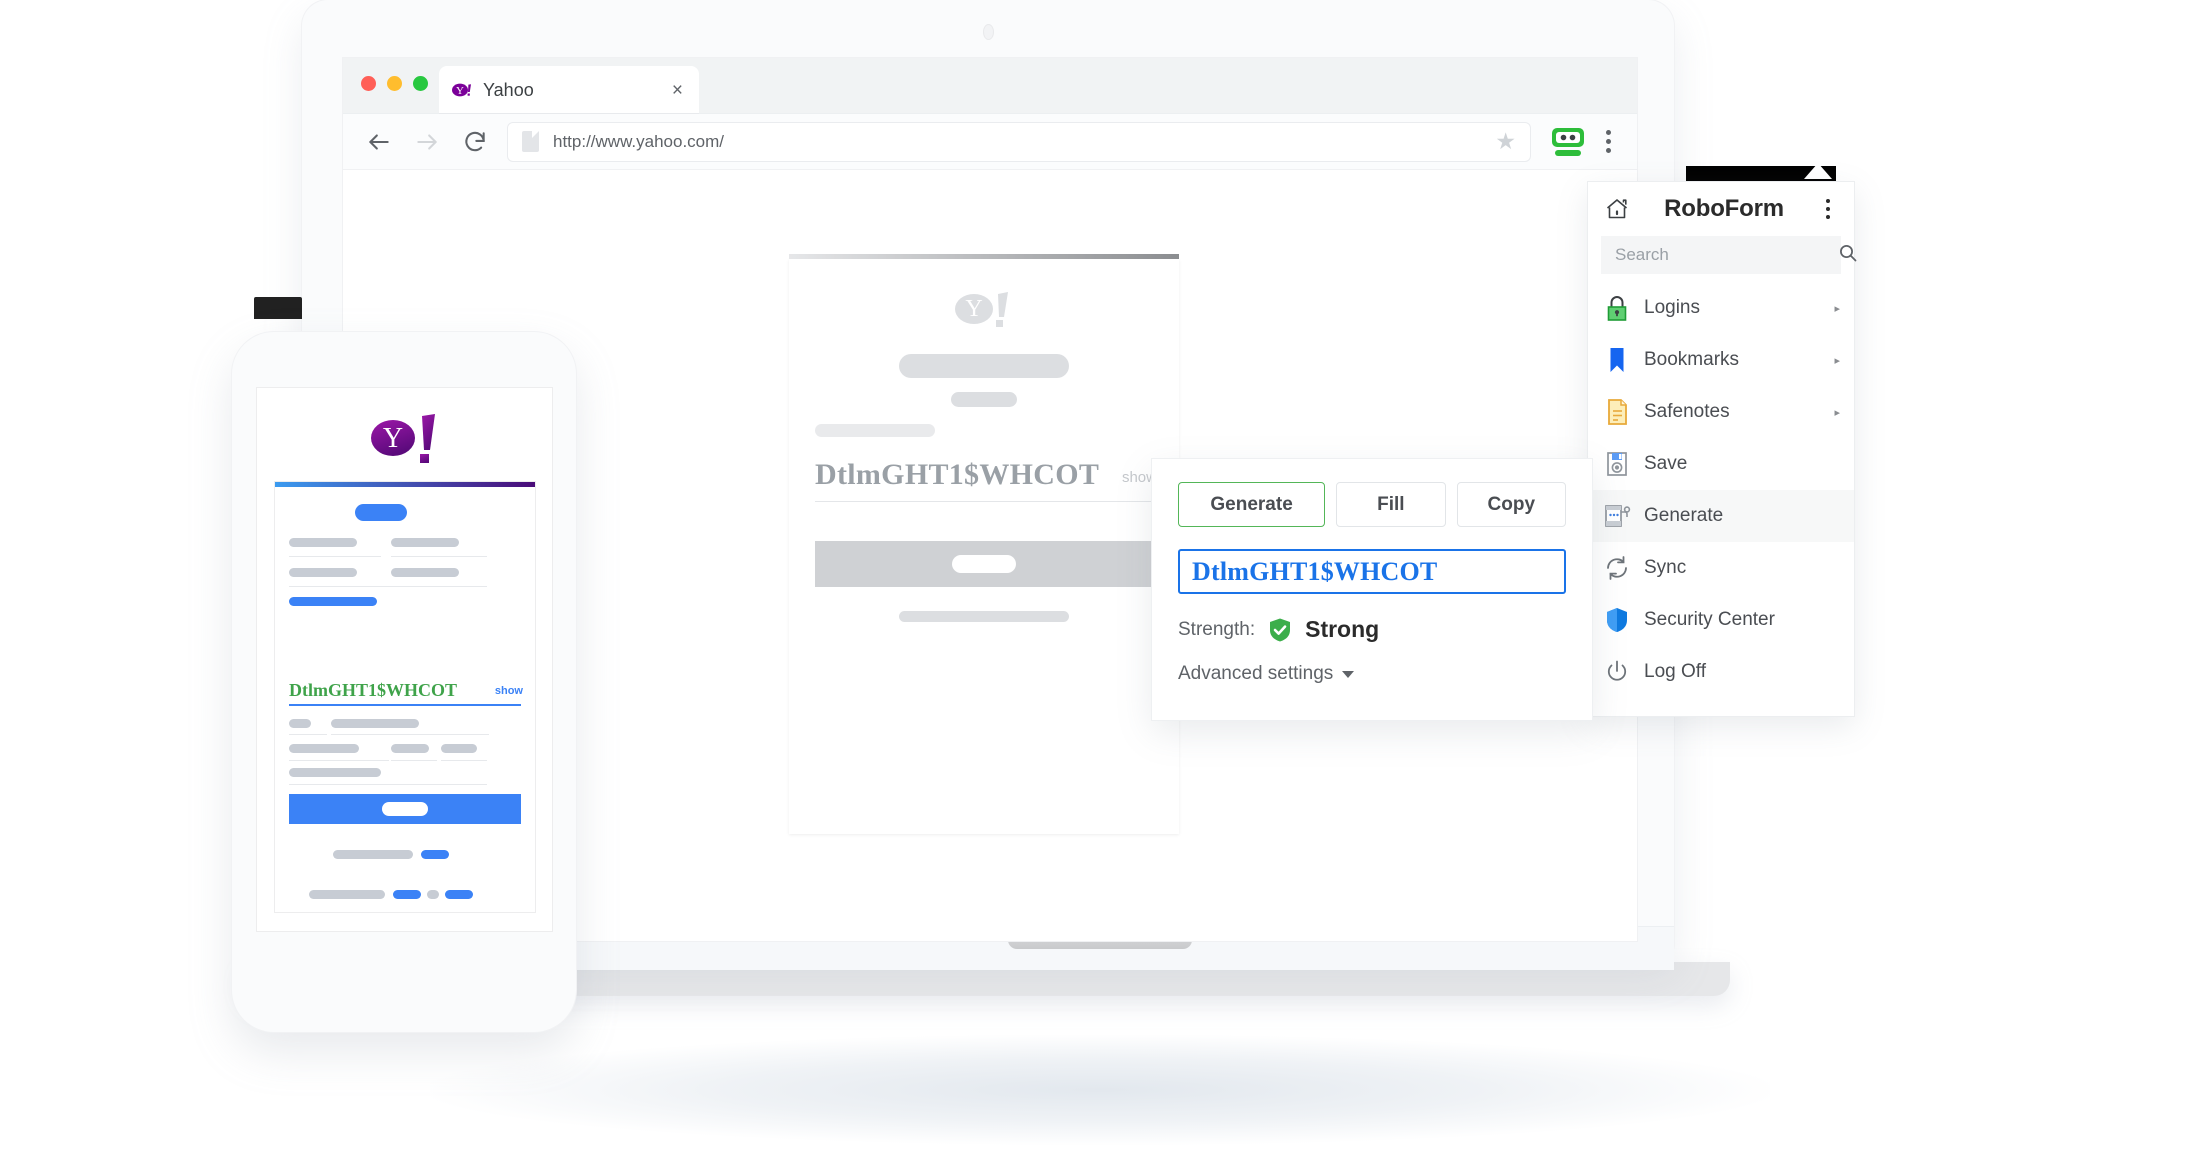 The height and width of the screenshot is (1149, 2200). I want to click on menu-item-generate: Generate, so click(1721, 516).